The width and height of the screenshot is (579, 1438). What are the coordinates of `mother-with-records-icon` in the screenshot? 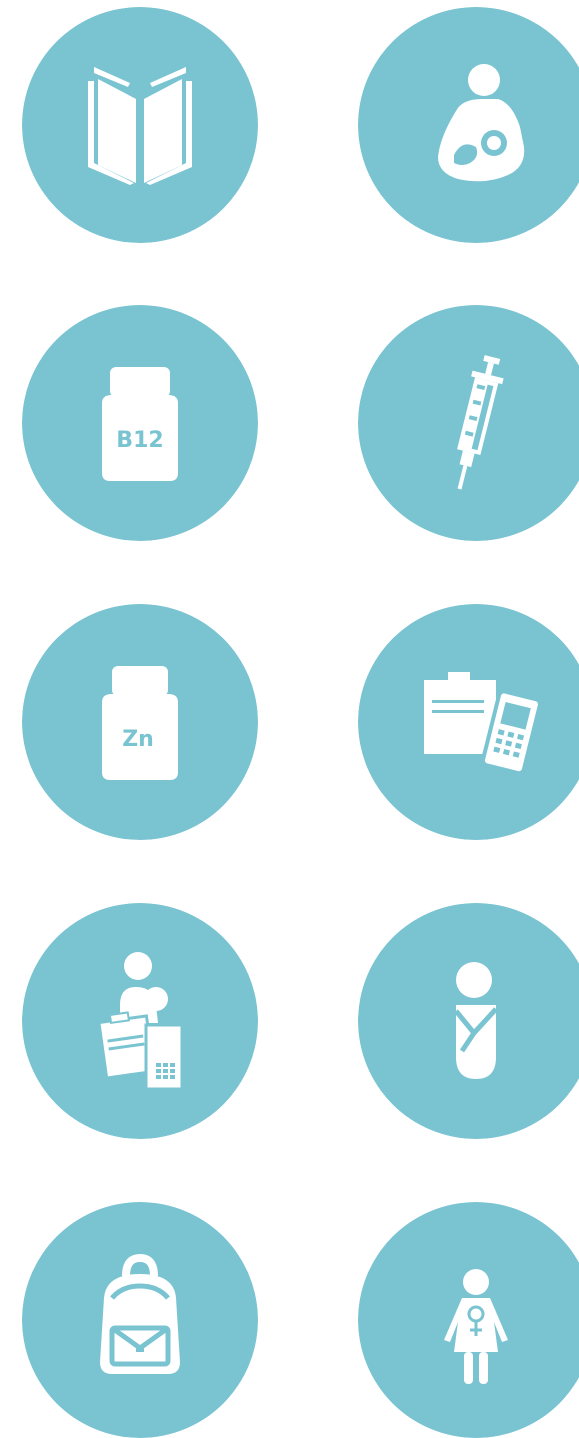 It's located at (140, 1021).